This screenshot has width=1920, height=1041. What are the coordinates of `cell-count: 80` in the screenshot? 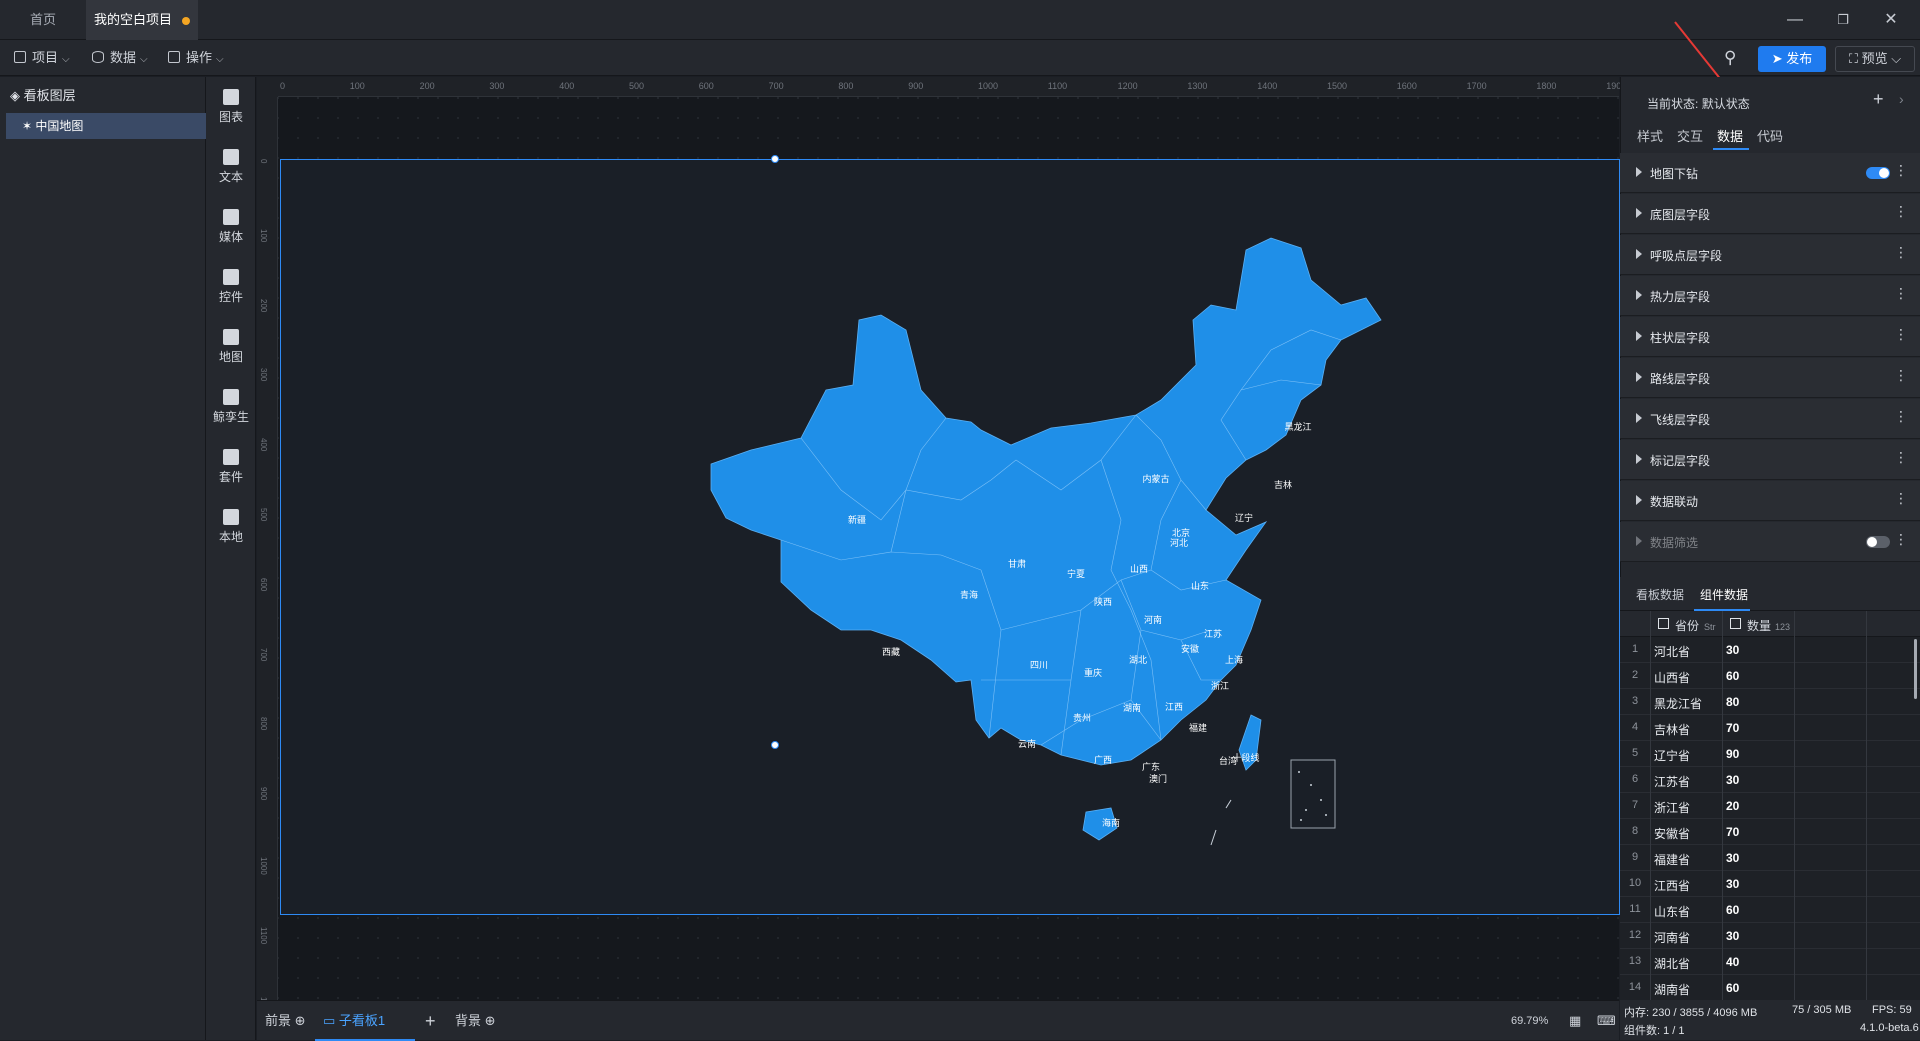 It's located at (1732, 702).